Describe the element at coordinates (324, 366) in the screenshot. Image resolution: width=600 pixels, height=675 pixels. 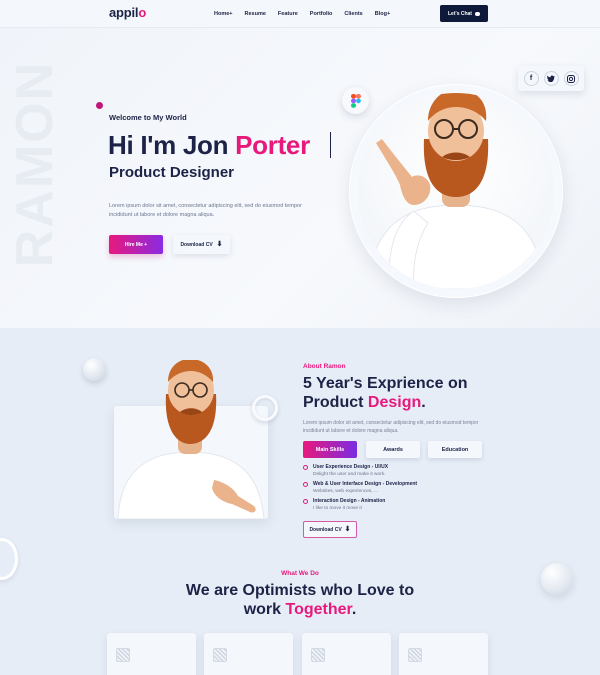
I see `about-kicker: About Ramon` at that location.